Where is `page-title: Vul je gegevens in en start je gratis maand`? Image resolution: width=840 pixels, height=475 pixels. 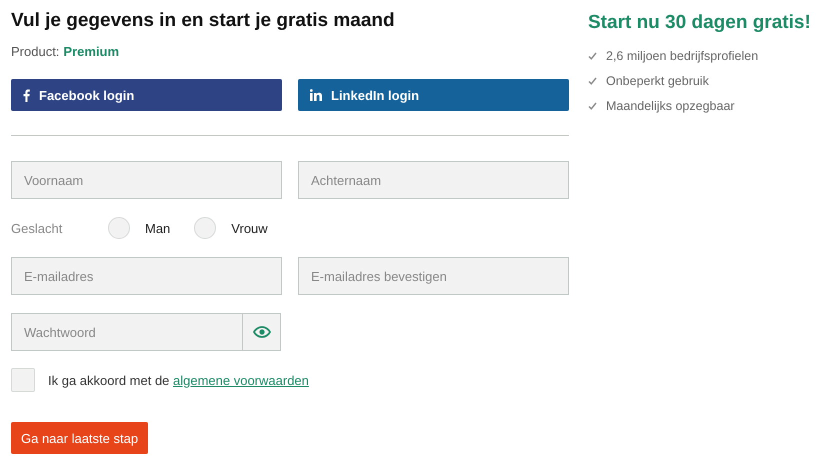 page-title: Vul je gegevens in en start je gratis maand is located at coordinates (203, 21).